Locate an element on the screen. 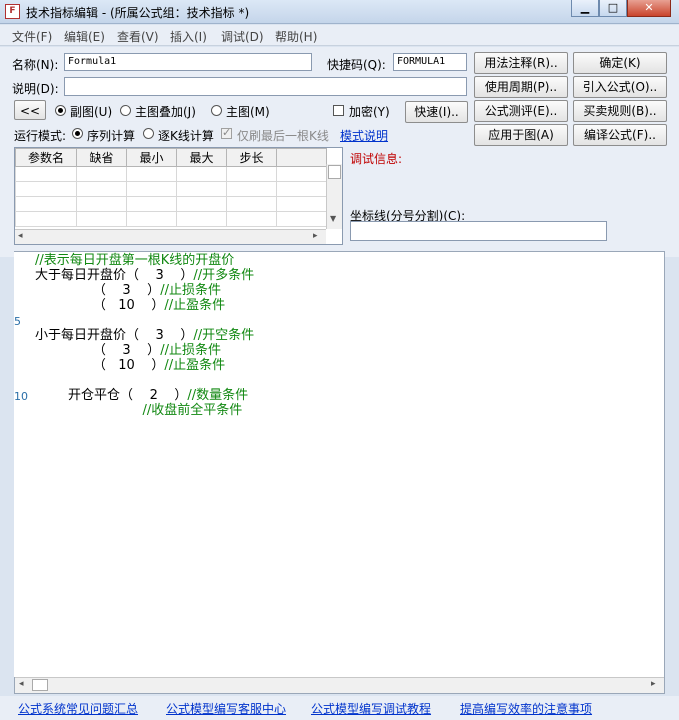  col-step: 步长 is located at coordinates (251, 157).